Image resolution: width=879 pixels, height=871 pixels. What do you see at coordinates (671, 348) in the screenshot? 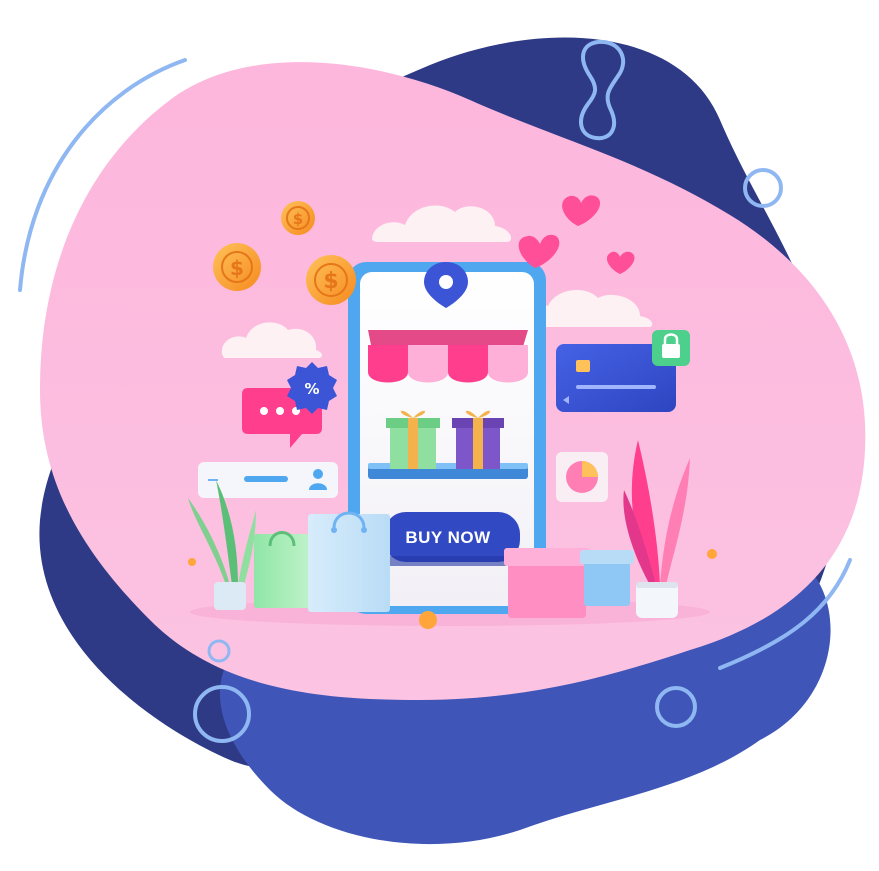
I see `lock-icon` at bounding box center [671, 348].